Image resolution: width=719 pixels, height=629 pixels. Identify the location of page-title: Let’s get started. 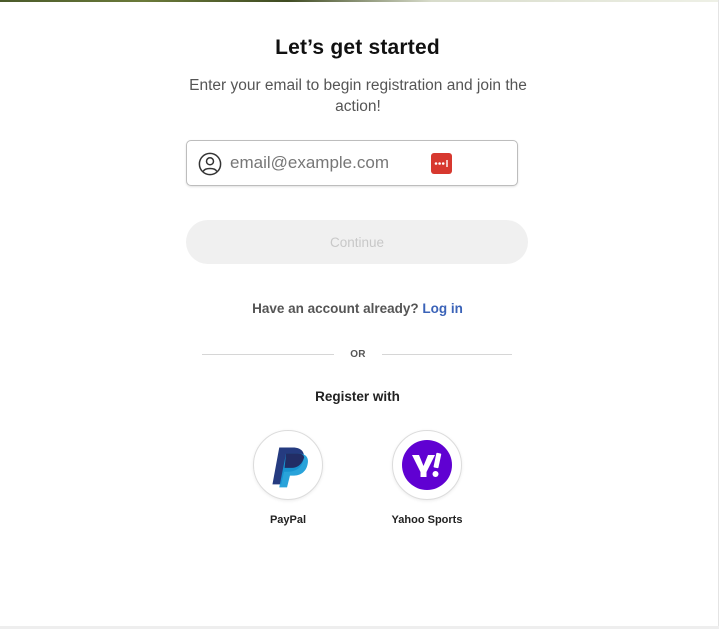
(357, 47).